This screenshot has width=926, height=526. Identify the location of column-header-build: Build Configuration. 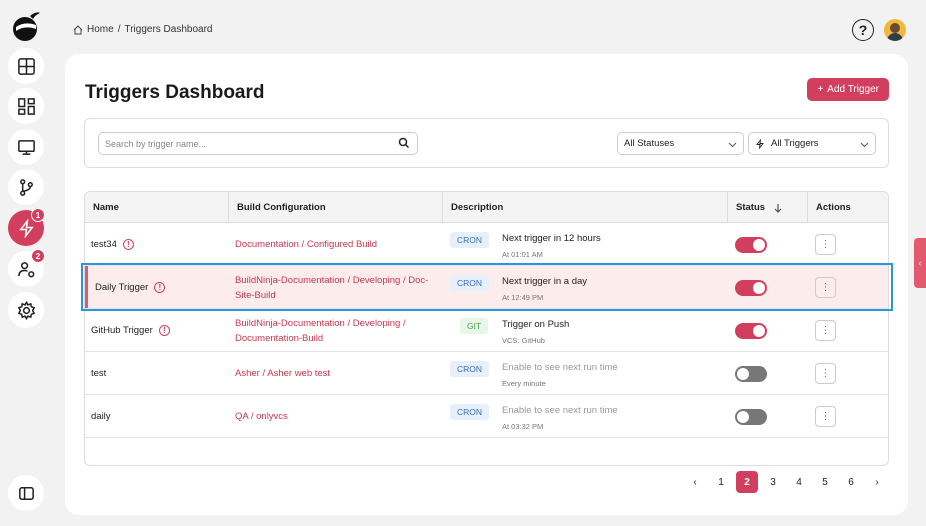
(335, 207).